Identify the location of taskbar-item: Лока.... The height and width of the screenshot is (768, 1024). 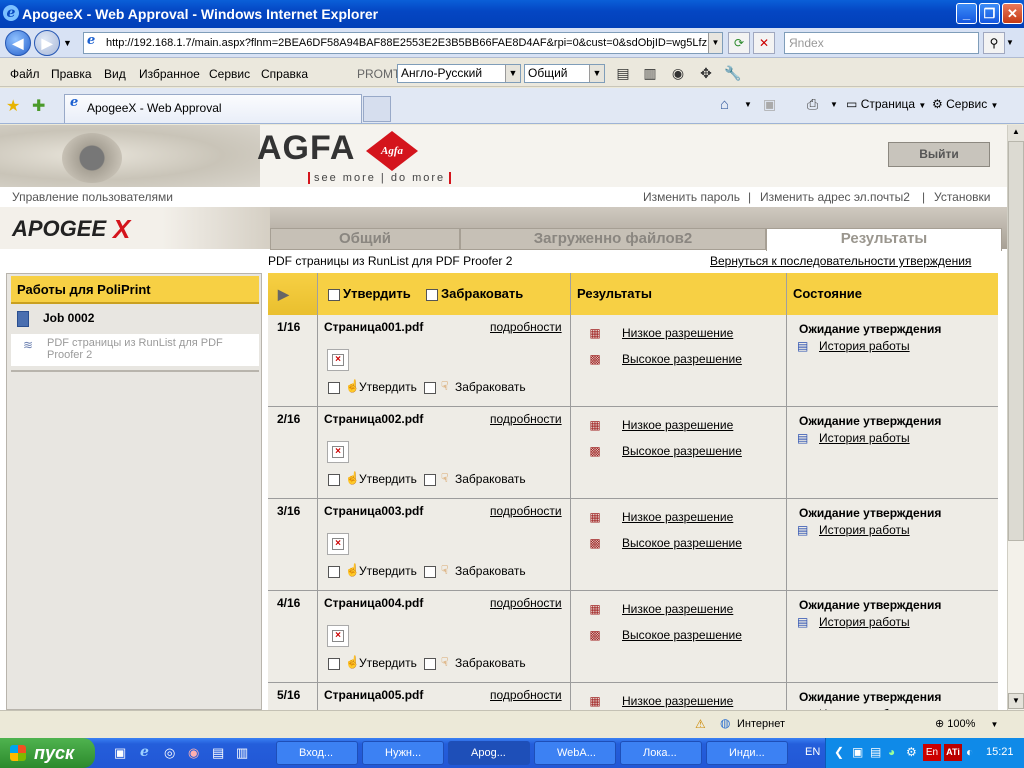
(661, 753).